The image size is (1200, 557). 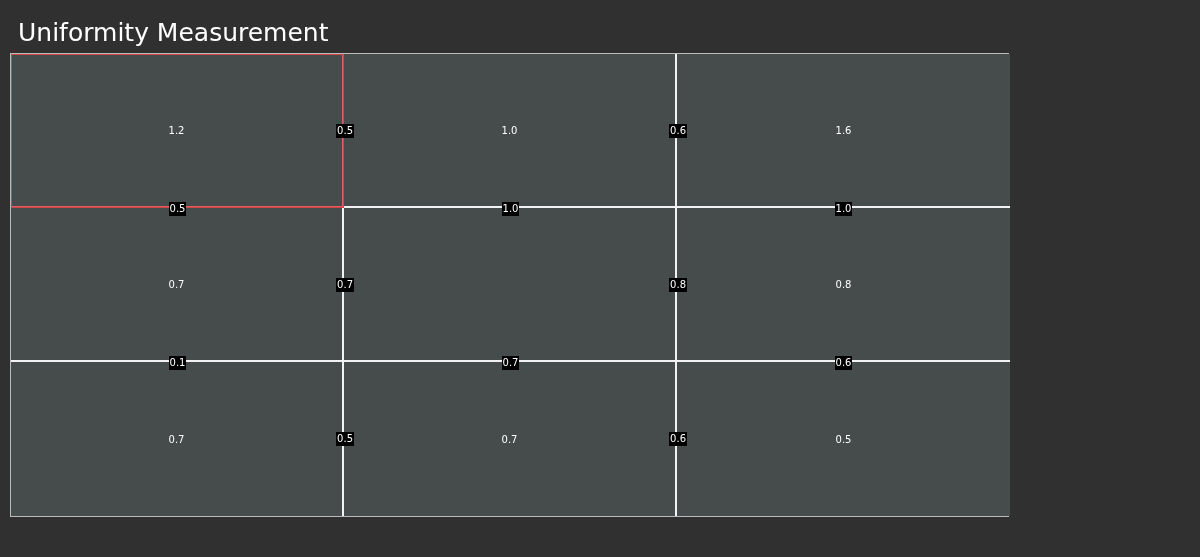 I want to click on cell-value: 0.8, so click(x=843, y=284).